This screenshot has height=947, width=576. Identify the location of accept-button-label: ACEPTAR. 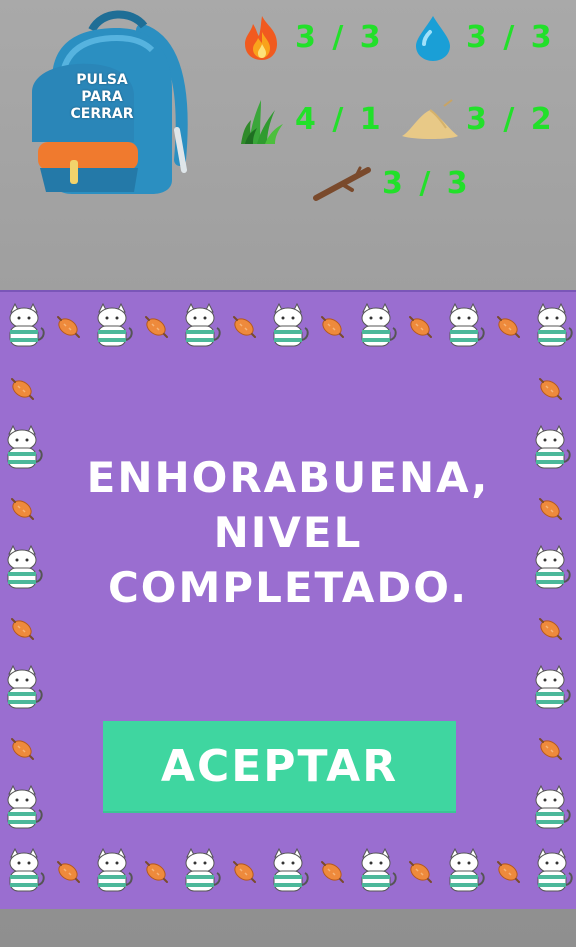
(279, 766).